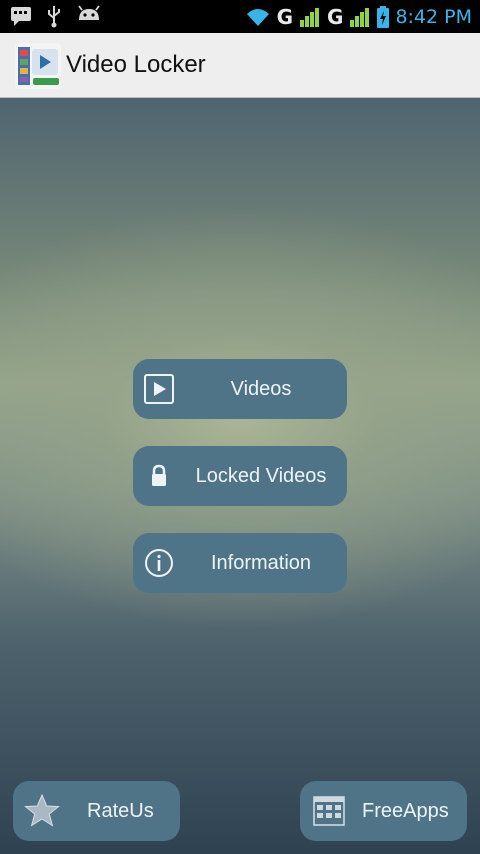  I want to click on rate-us-button: RateUs, so click(96, 811).